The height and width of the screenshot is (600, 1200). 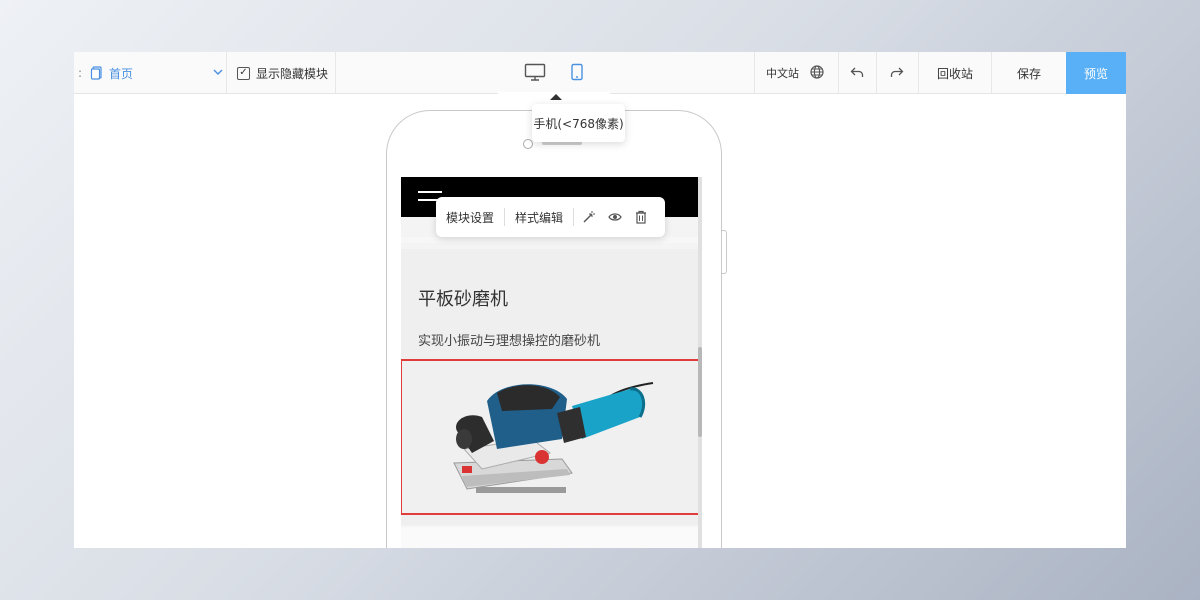 What do you see at coordinates (551, 537) in the screenshot?
I see `next-module` at bounding box center [551, 537].